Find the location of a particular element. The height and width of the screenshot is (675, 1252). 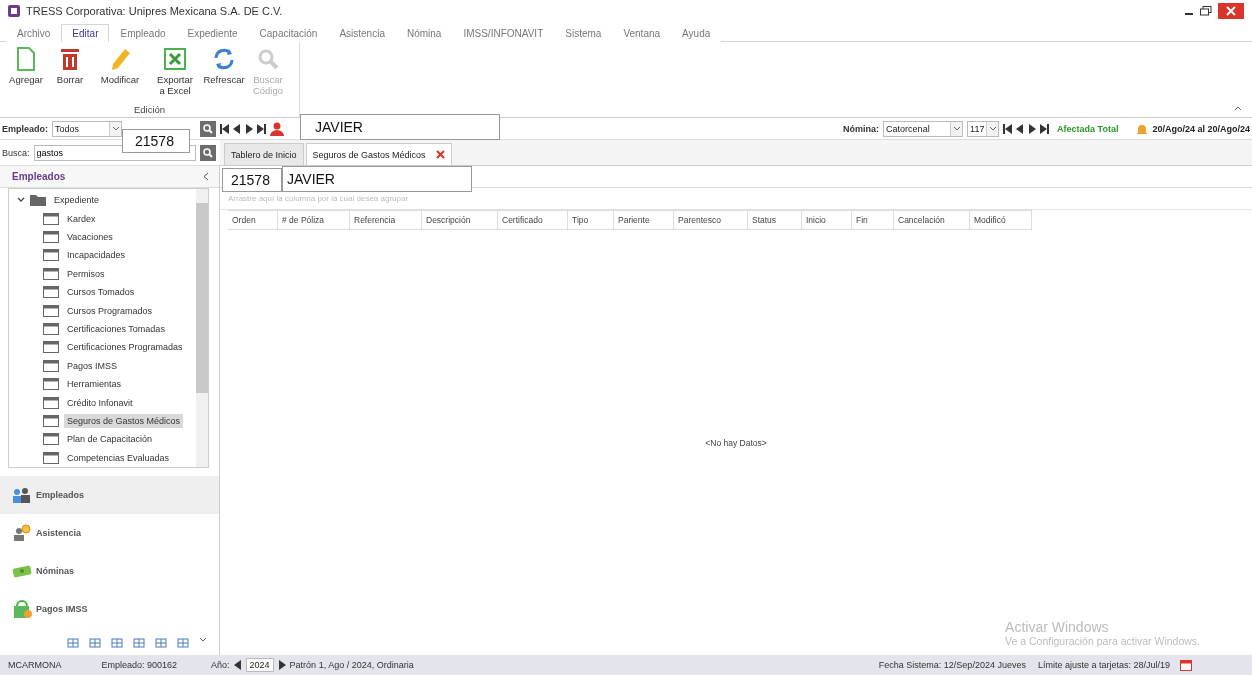

search-icon is located at coordinates (208, 152).